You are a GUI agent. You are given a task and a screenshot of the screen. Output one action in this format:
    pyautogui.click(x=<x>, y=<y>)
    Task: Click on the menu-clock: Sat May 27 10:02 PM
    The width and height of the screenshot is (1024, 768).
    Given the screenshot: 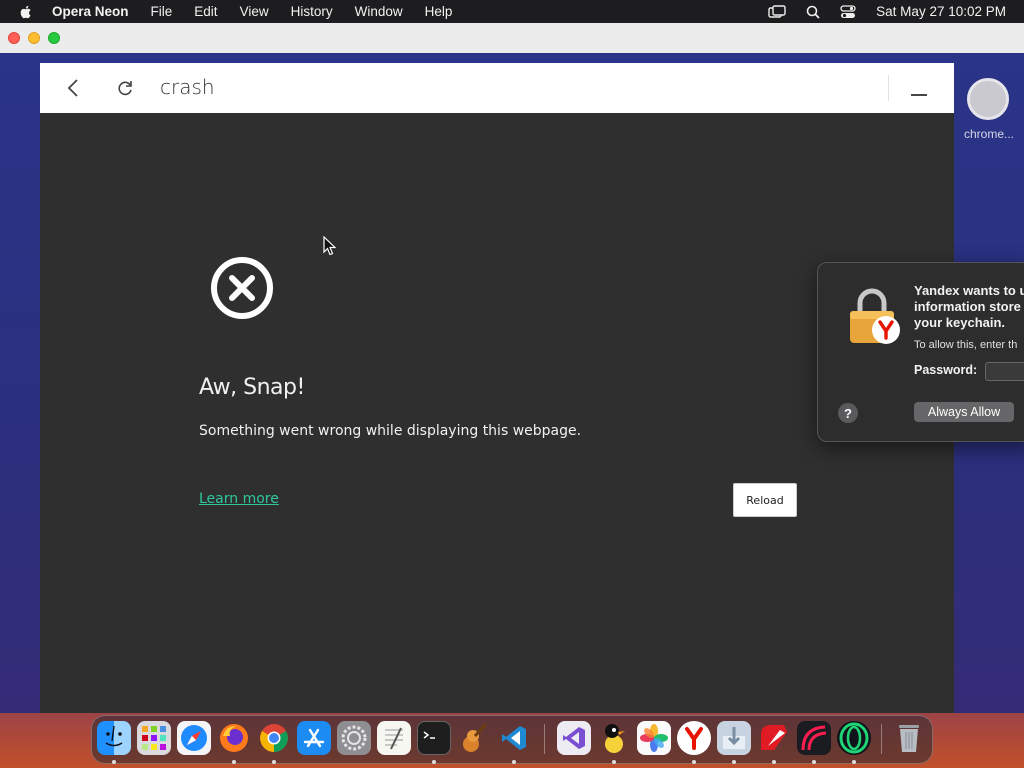 What is the action you would take?
    pyautogui.click(x=941, y=11)
    